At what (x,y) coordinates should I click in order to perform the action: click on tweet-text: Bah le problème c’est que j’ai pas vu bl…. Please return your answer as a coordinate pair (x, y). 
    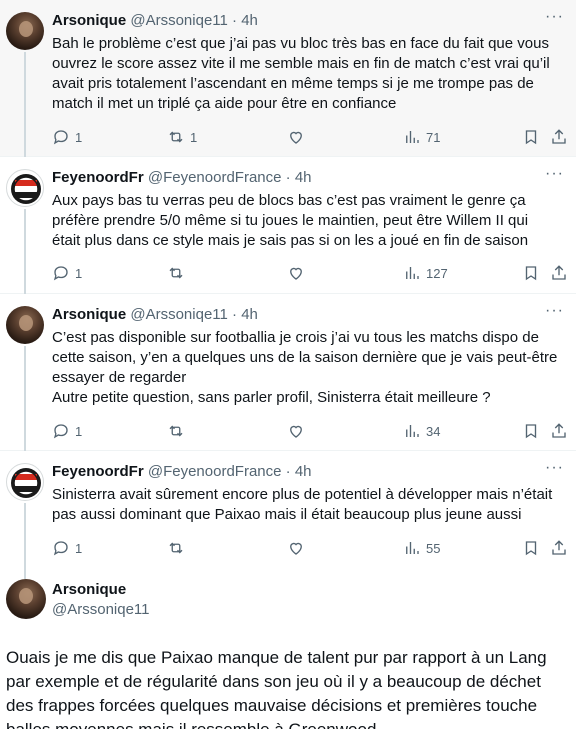
    Looking at the image, I should click on (306, 74).